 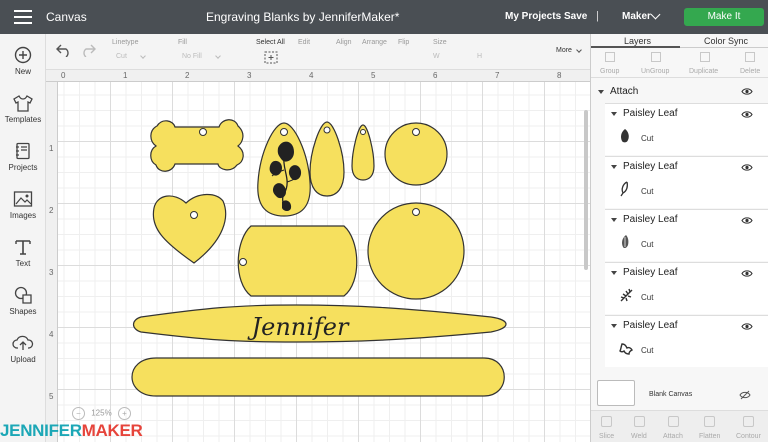 What do you see at coordinates (533, 16) in the screenshot?
I see `my-projects-link: My Projects` at bounding box center [533, 16].